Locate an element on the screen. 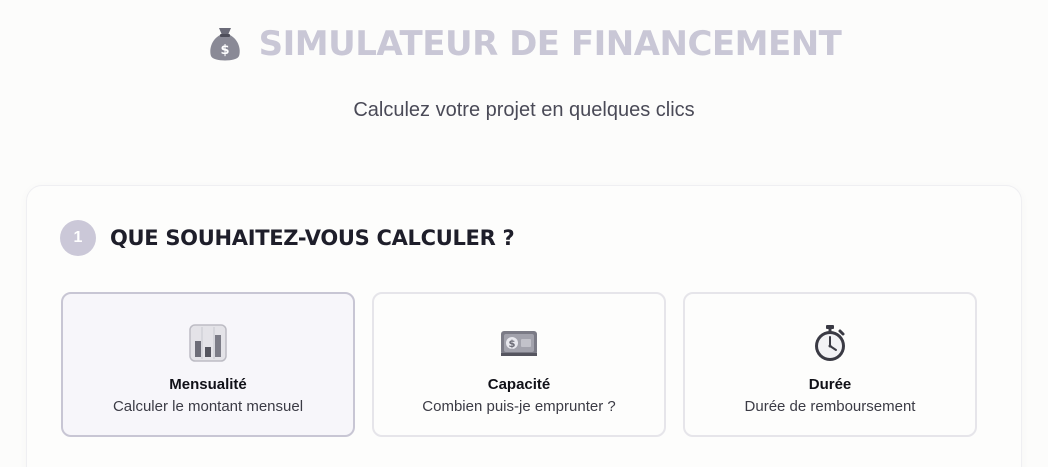 The image size is (1048, 467). step-header: 1 QUE SOUHAITEZ-VOUS CALCULER ? is located at coordinates (287, 238).